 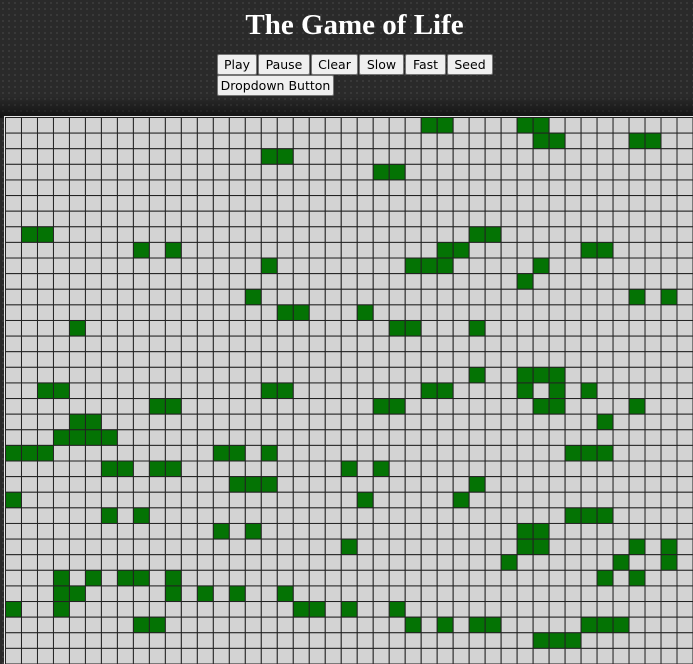 What do you see at coordinates (381, 64) in the screenshot?
I see `slow-button: Slow` at bounding box center [381, 64].